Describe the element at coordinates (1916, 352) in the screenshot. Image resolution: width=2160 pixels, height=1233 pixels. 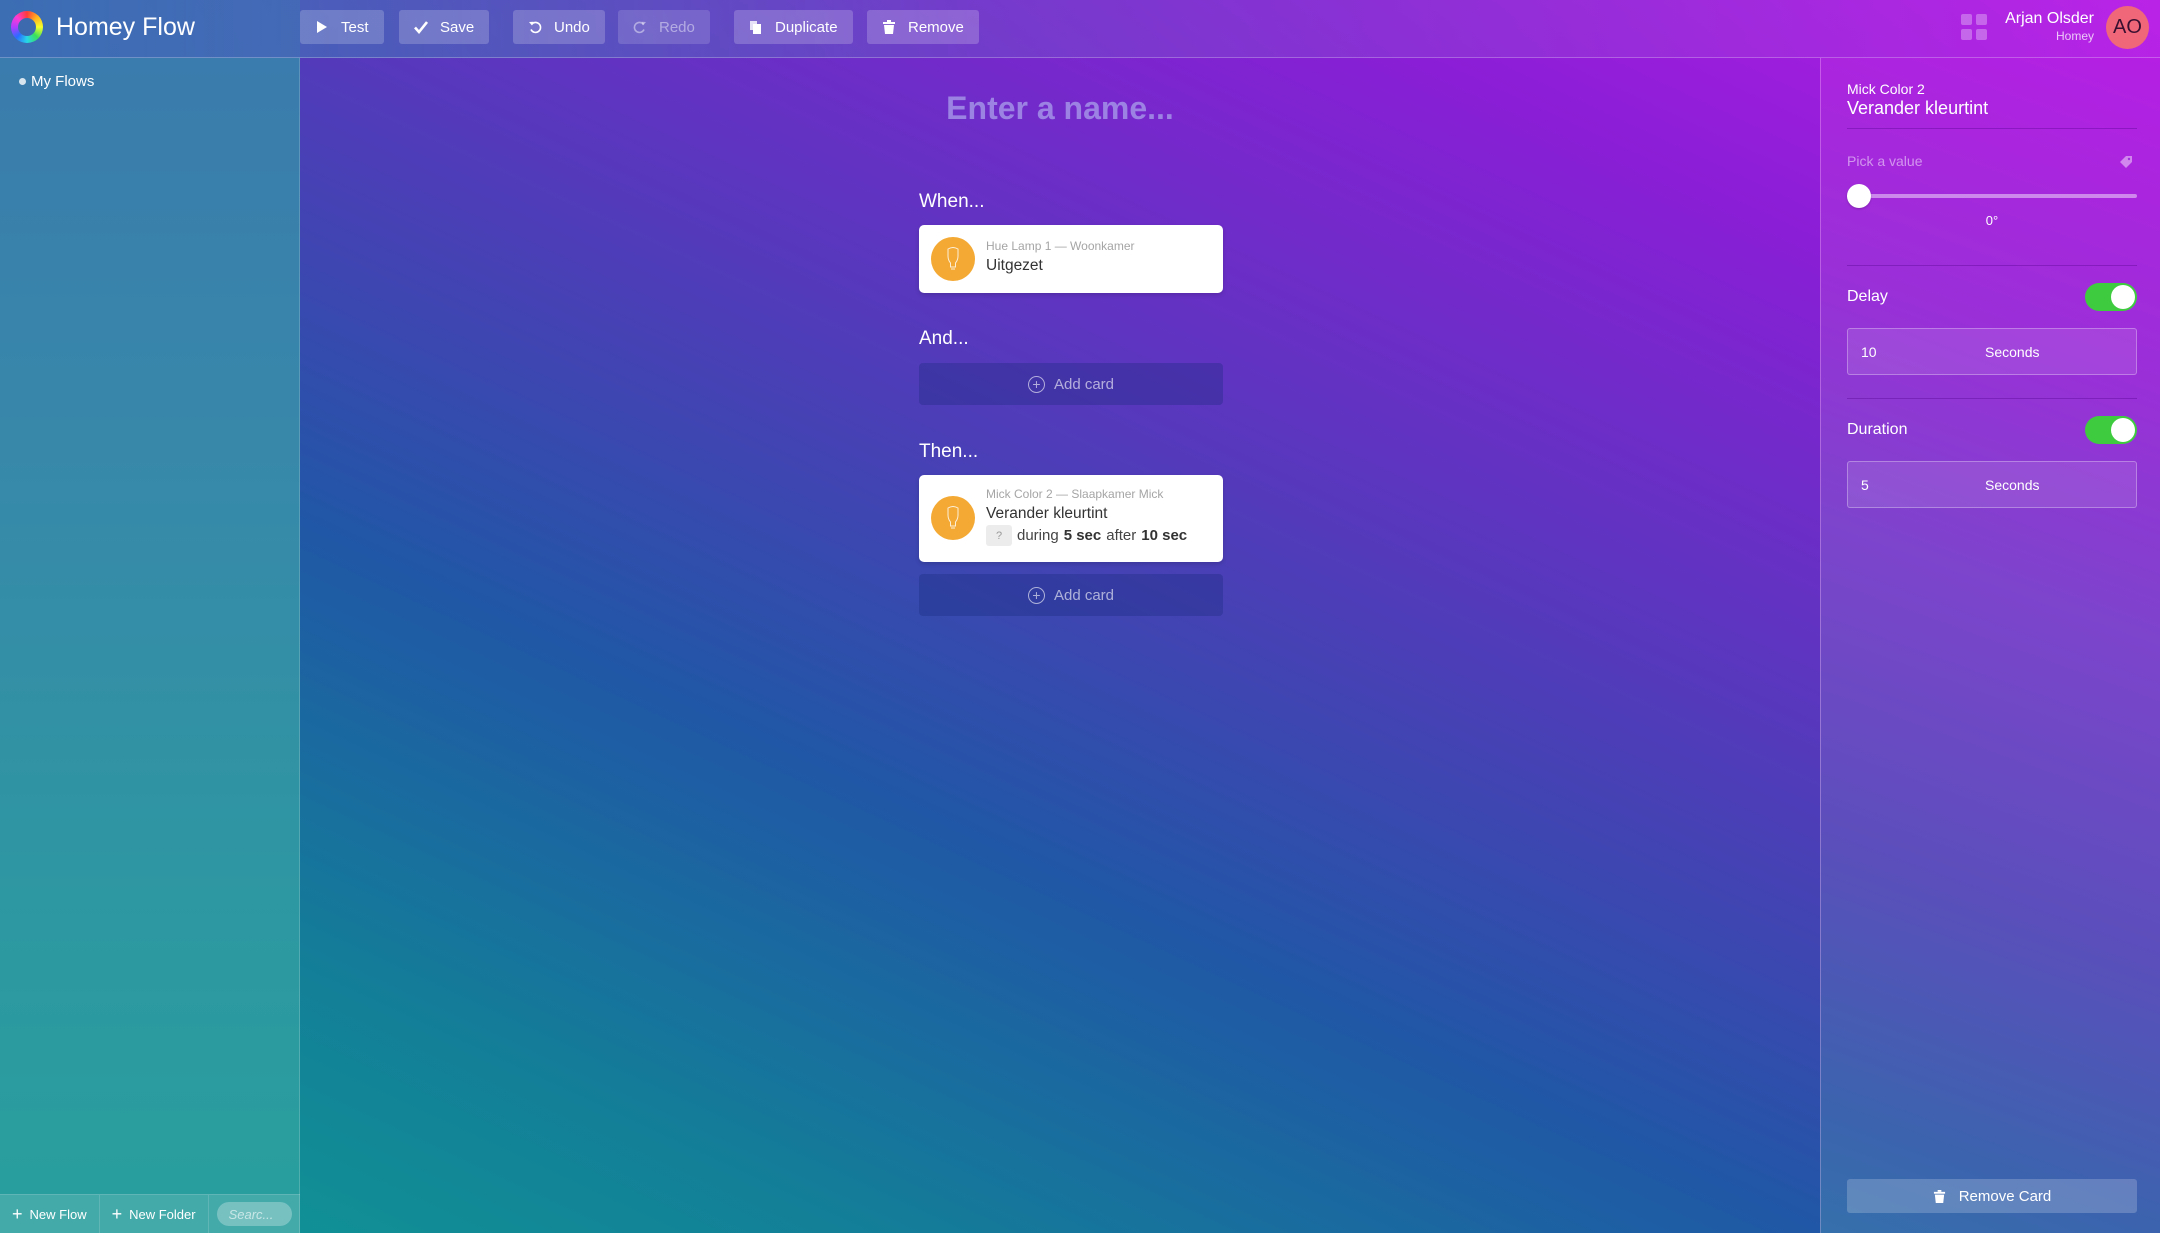
I see `delay-input-value: 10` at that location.